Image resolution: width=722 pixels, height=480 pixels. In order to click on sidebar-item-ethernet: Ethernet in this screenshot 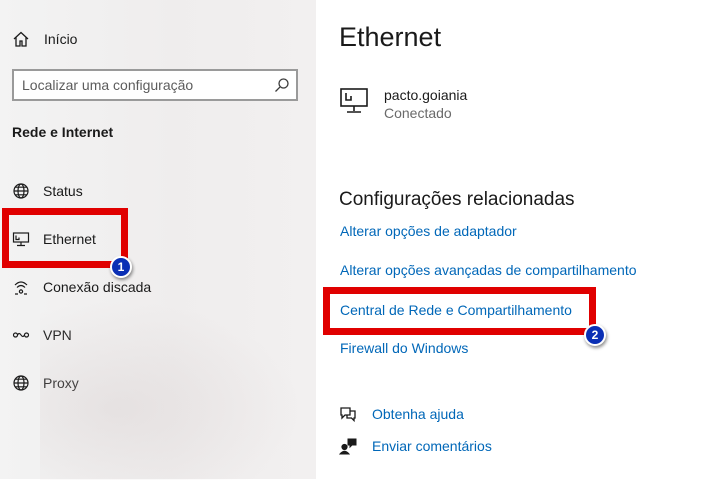, I will do `click(54, 239)`.